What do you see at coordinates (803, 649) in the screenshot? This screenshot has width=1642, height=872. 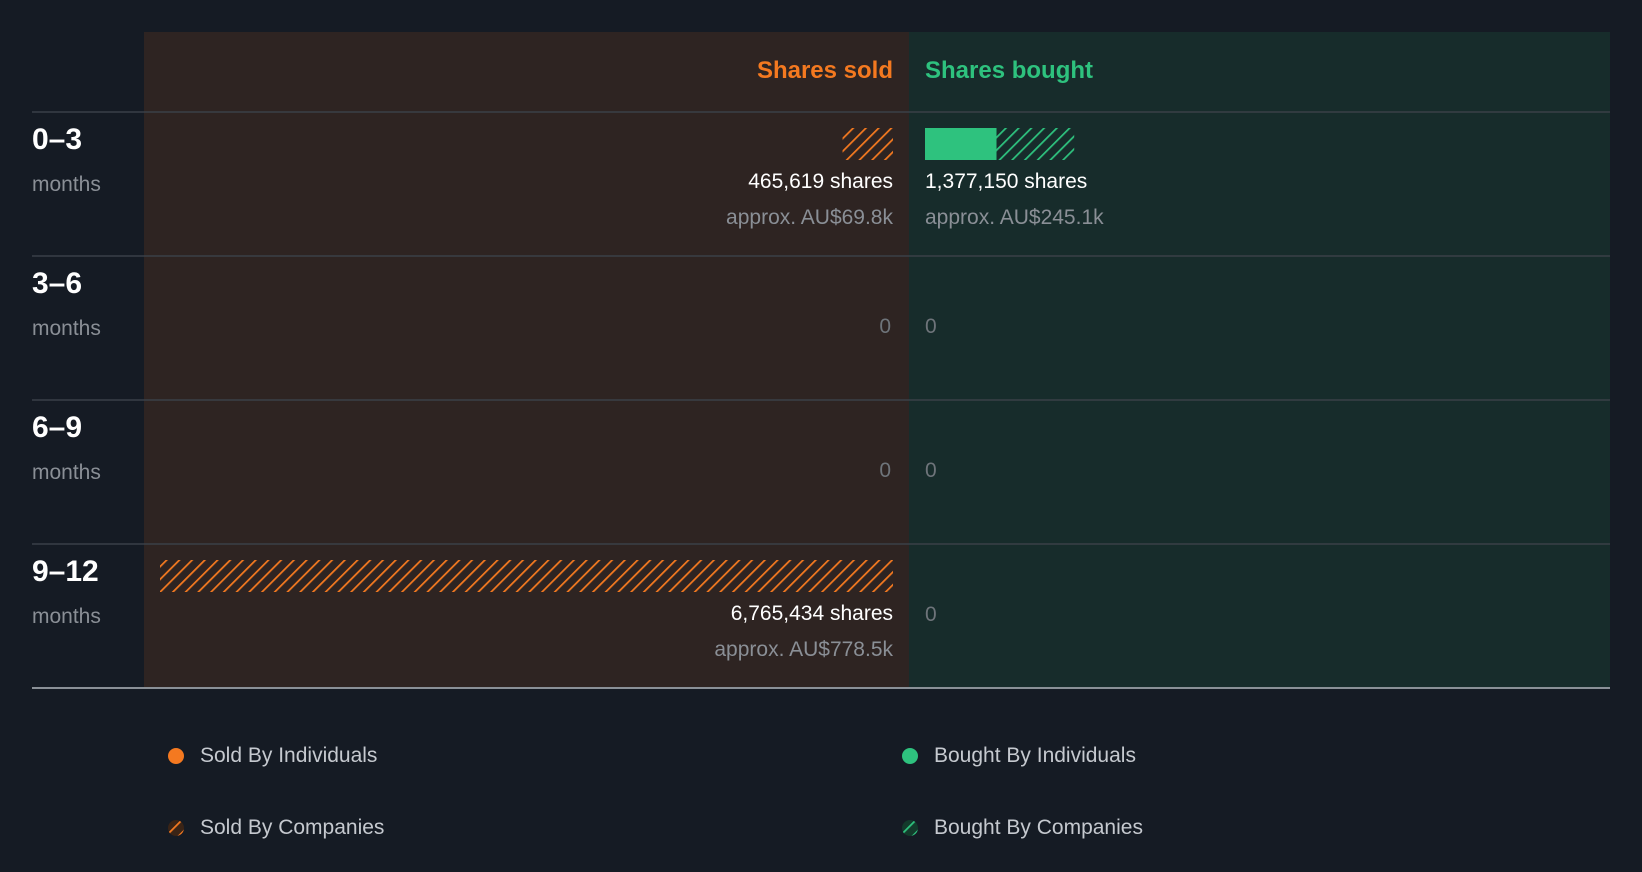 I see `sold-approx-label: approx. AU$778.5k` at bounding box center [803, 649].